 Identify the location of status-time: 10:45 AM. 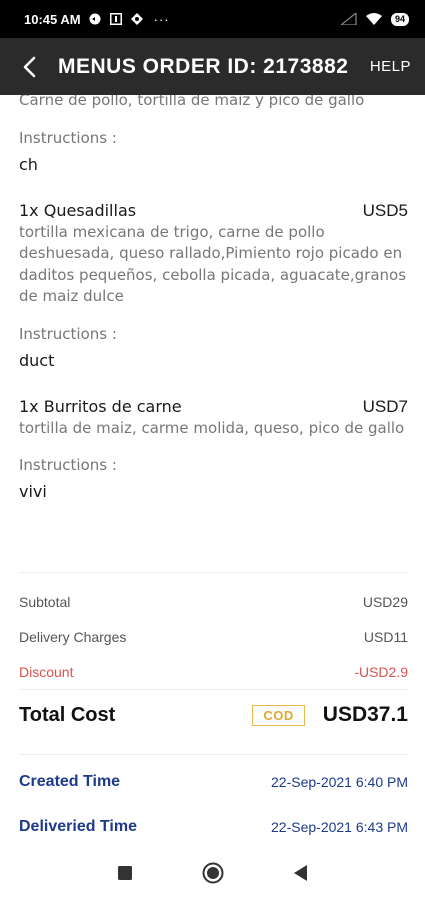
(52, 19).